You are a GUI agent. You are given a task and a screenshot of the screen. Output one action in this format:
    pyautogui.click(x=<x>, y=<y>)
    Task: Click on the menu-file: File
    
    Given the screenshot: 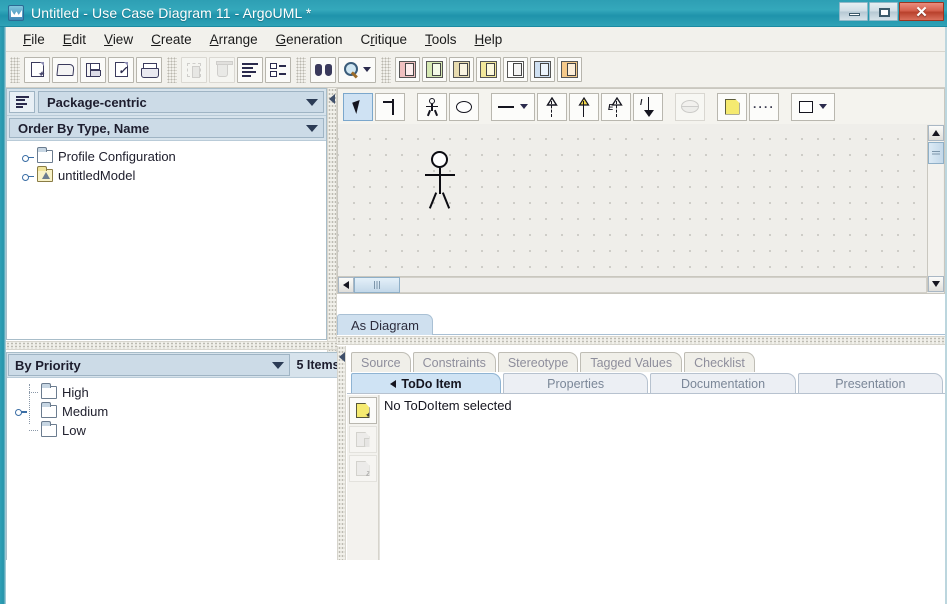 What is the action you would take?
    pyautogui.click(x=34, y=39)
    